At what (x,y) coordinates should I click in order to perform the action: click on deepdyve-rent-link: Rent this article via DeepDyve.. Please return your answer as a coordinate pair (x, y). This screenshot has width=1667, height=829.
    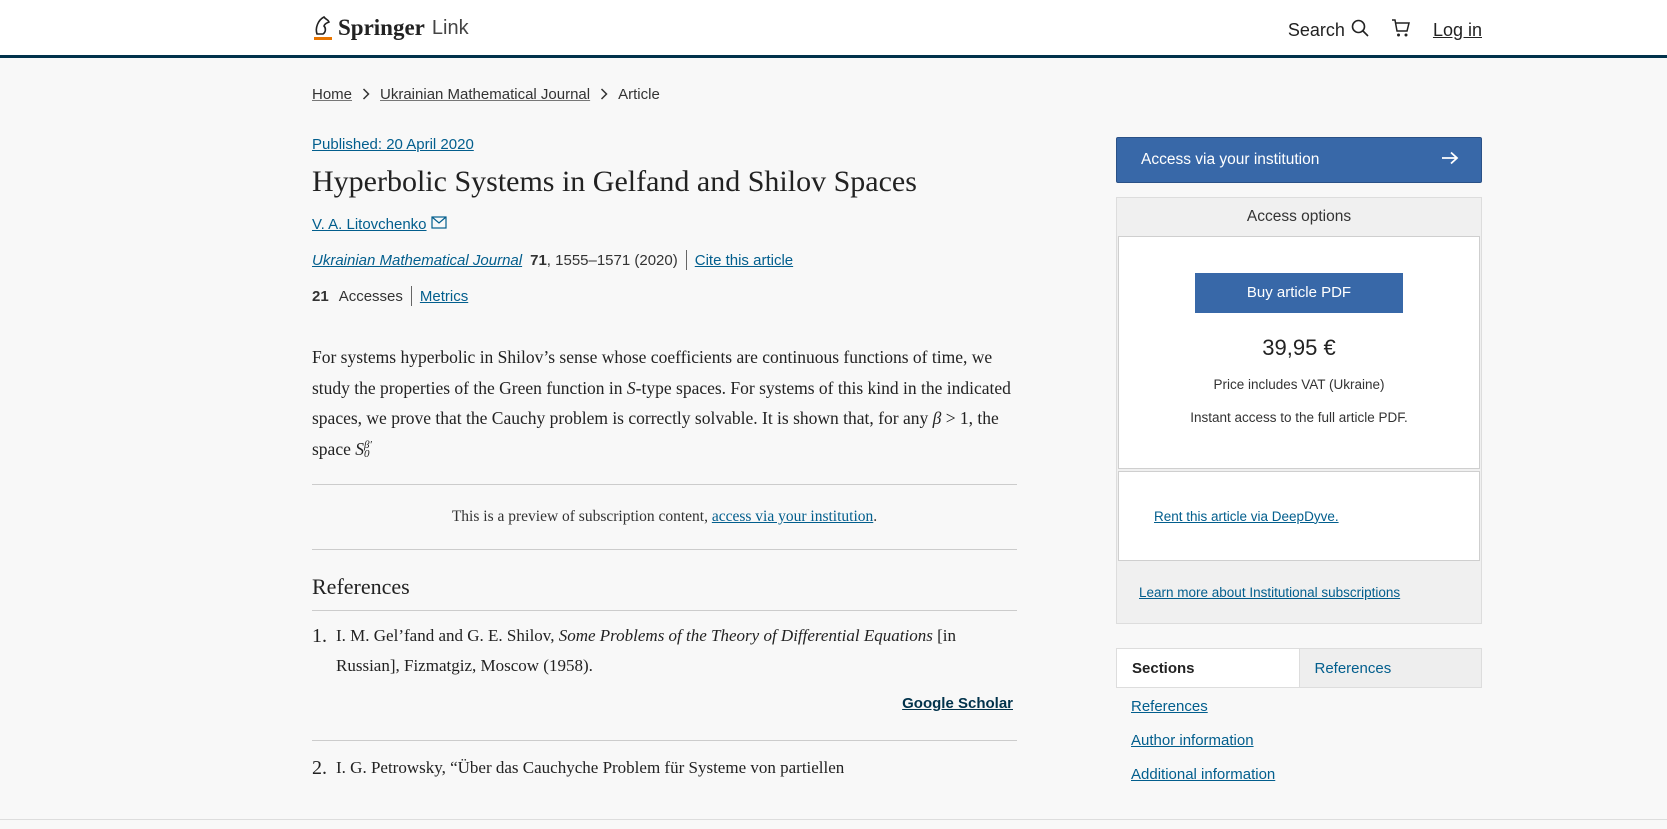
    Looking at the image, I should click on (1246, 516).